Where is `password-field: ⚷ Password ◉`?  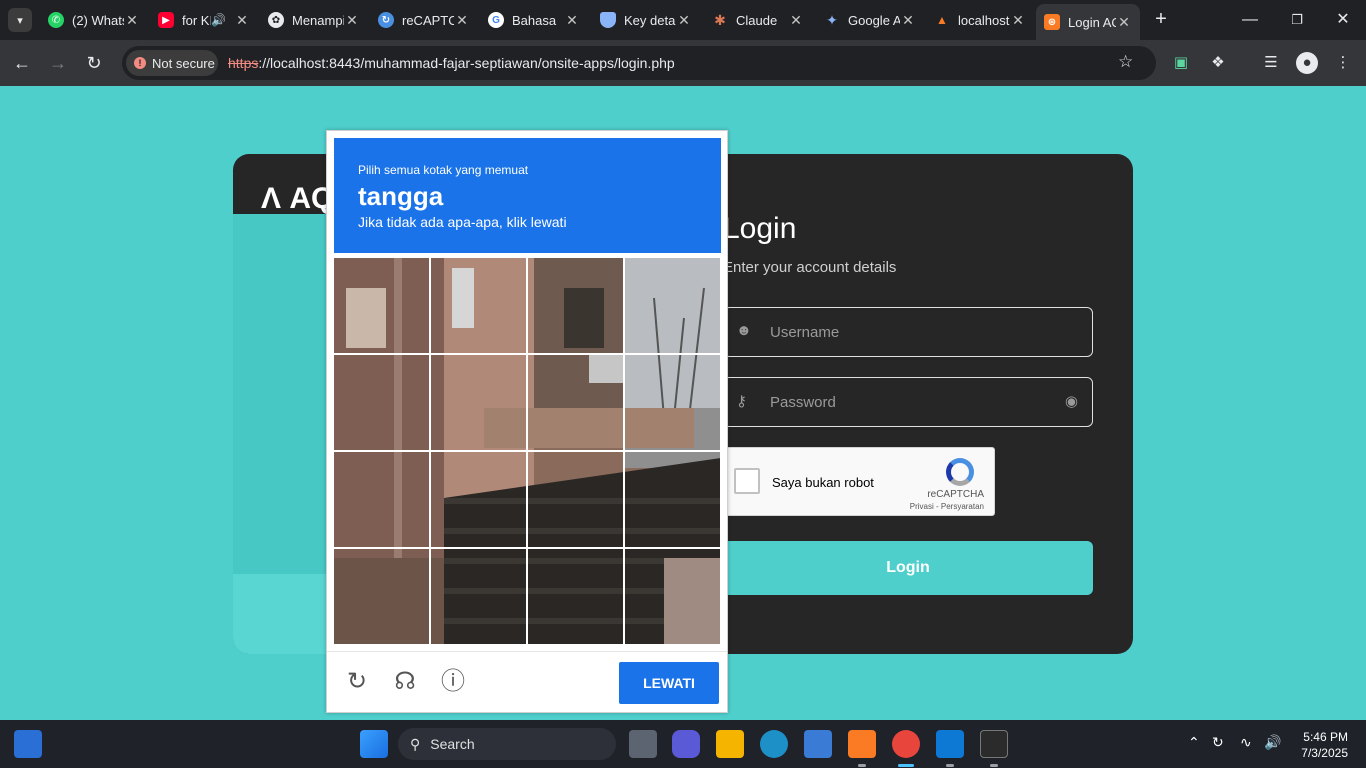 password-field: ⚷ Password ◉ is located at coordinates (908, 402).